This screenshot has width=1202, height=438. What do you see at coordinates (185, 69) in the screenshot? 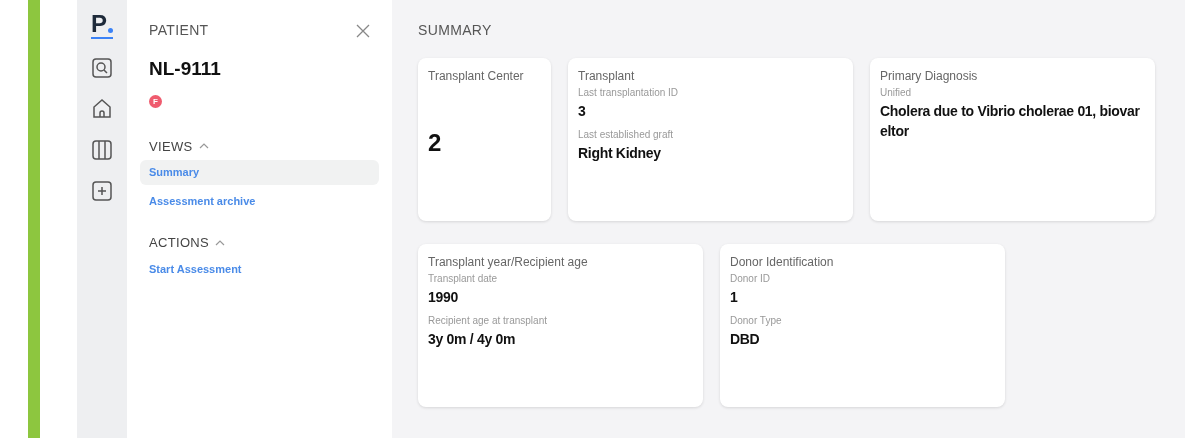
I see `patient-id: NL-9111` at bounding box center [185, 69].